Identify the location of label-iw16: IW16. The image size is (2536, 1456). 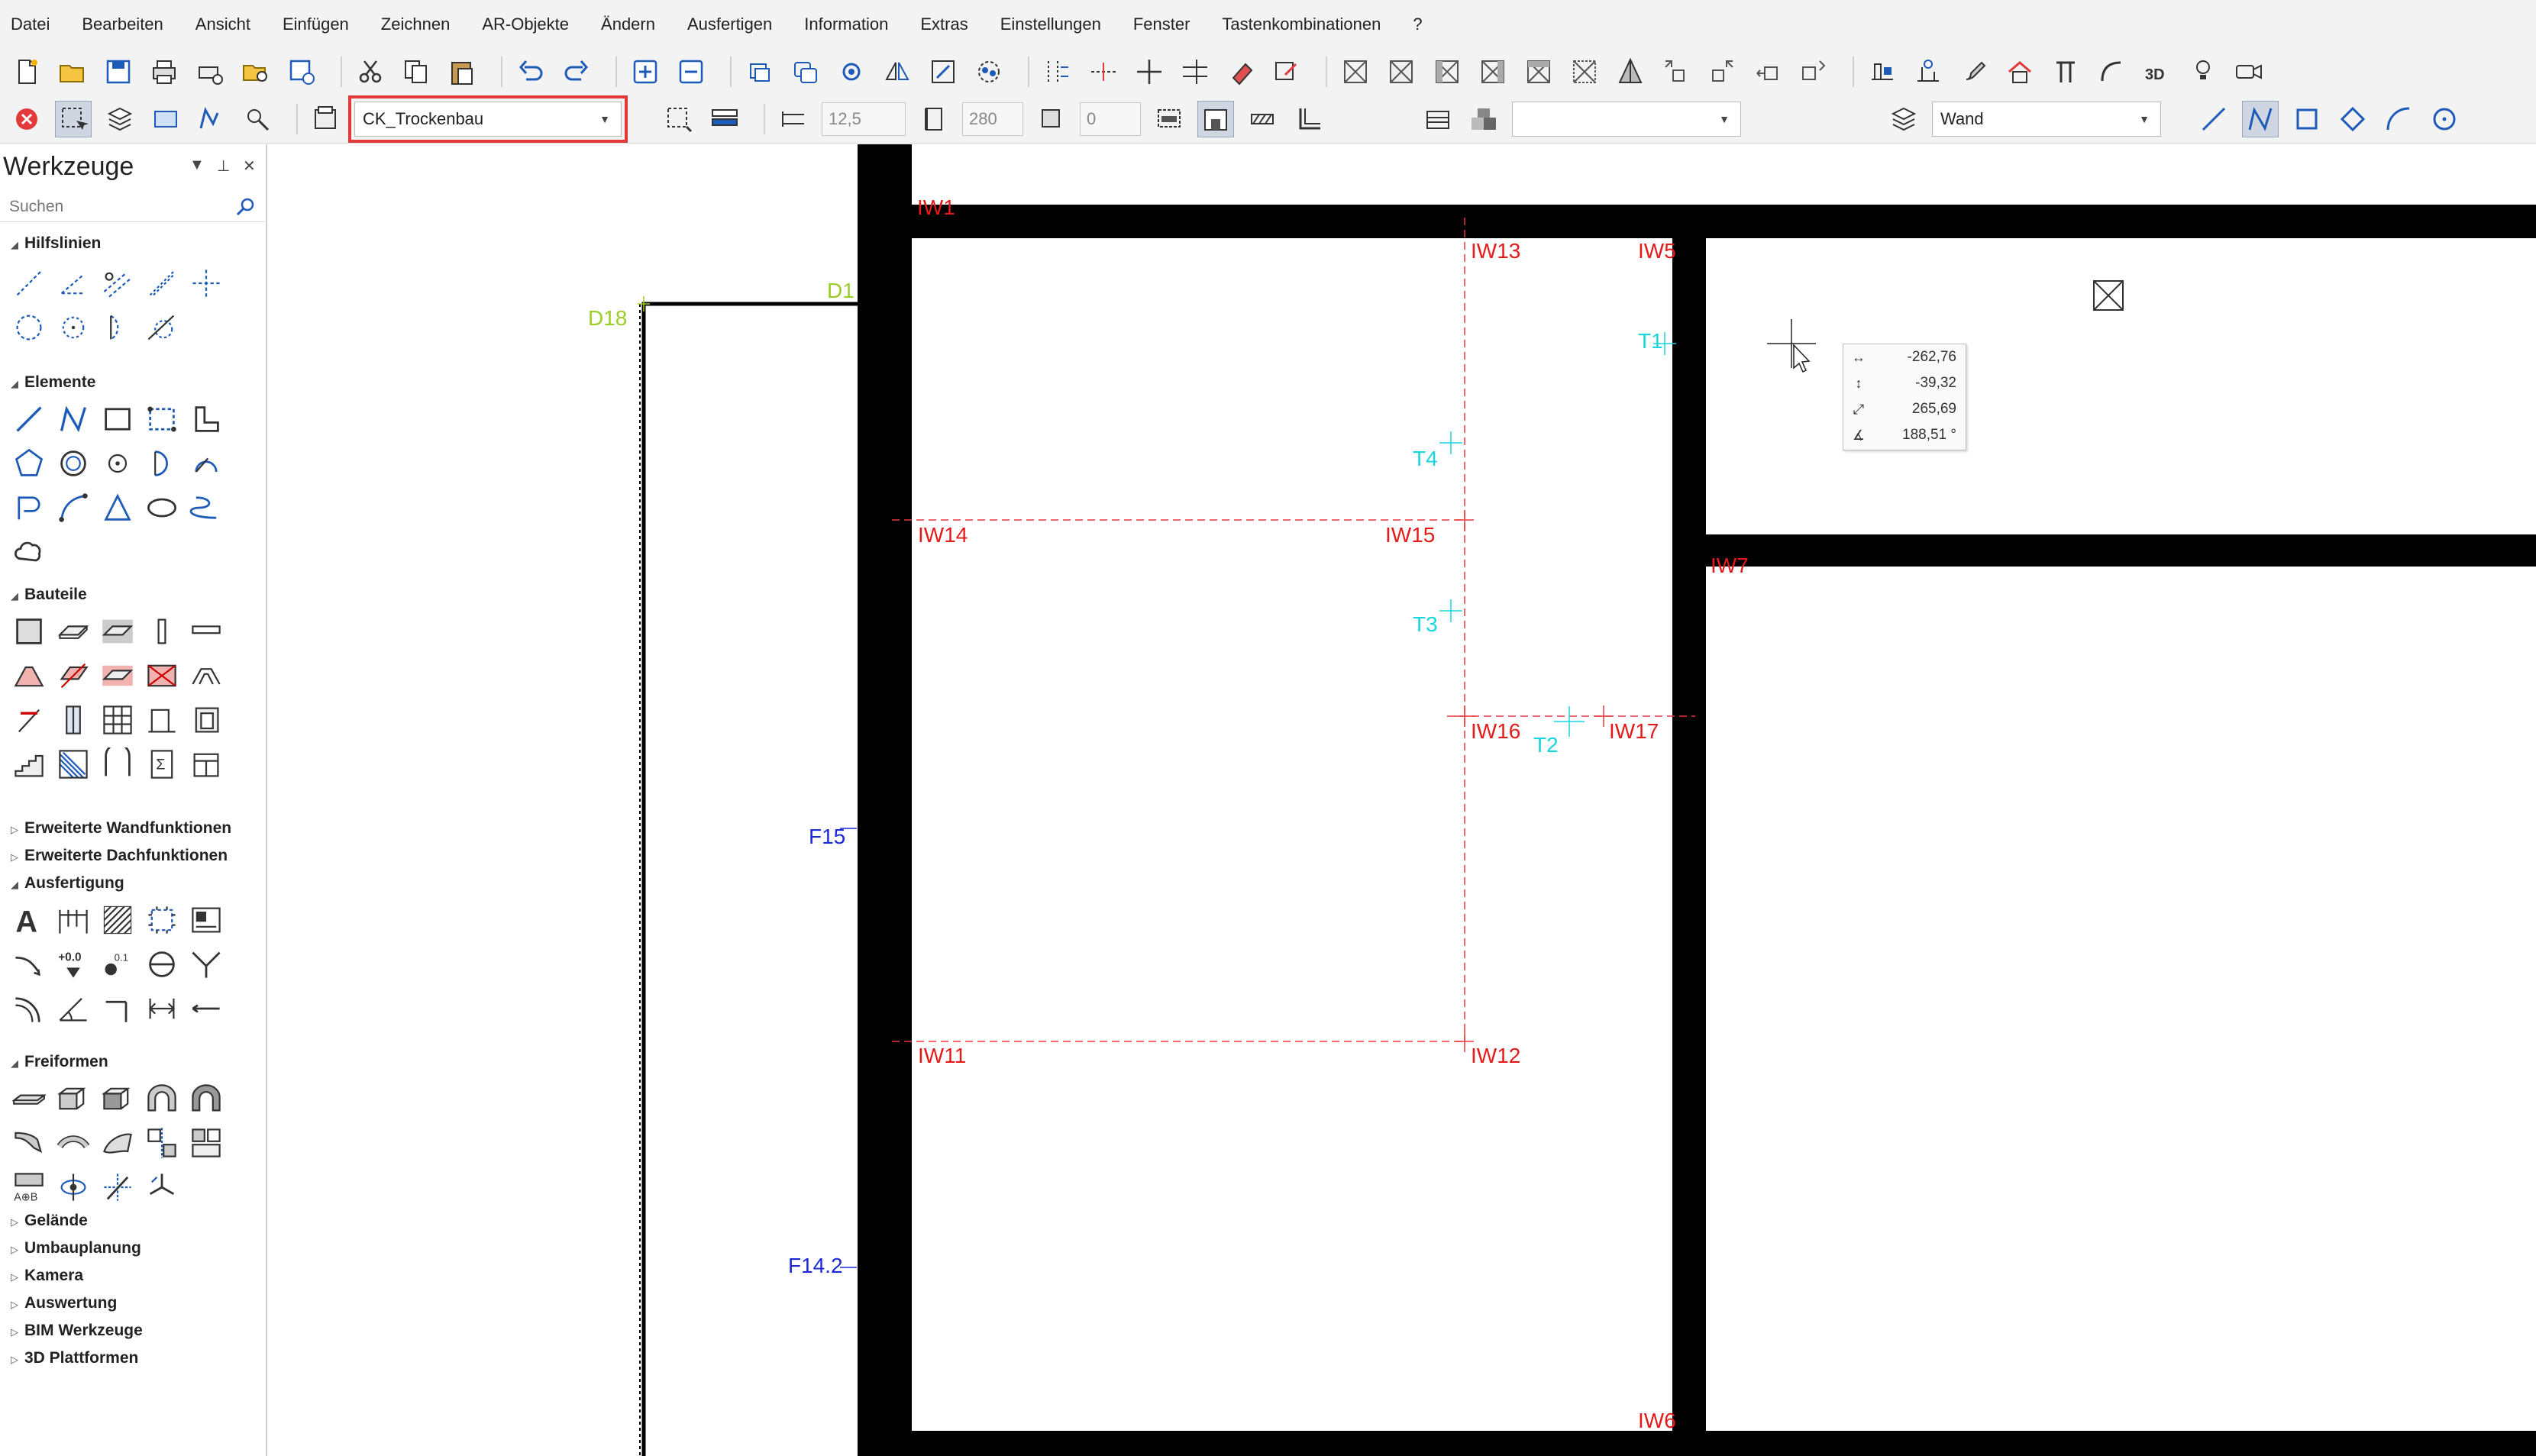
(1495, 731).